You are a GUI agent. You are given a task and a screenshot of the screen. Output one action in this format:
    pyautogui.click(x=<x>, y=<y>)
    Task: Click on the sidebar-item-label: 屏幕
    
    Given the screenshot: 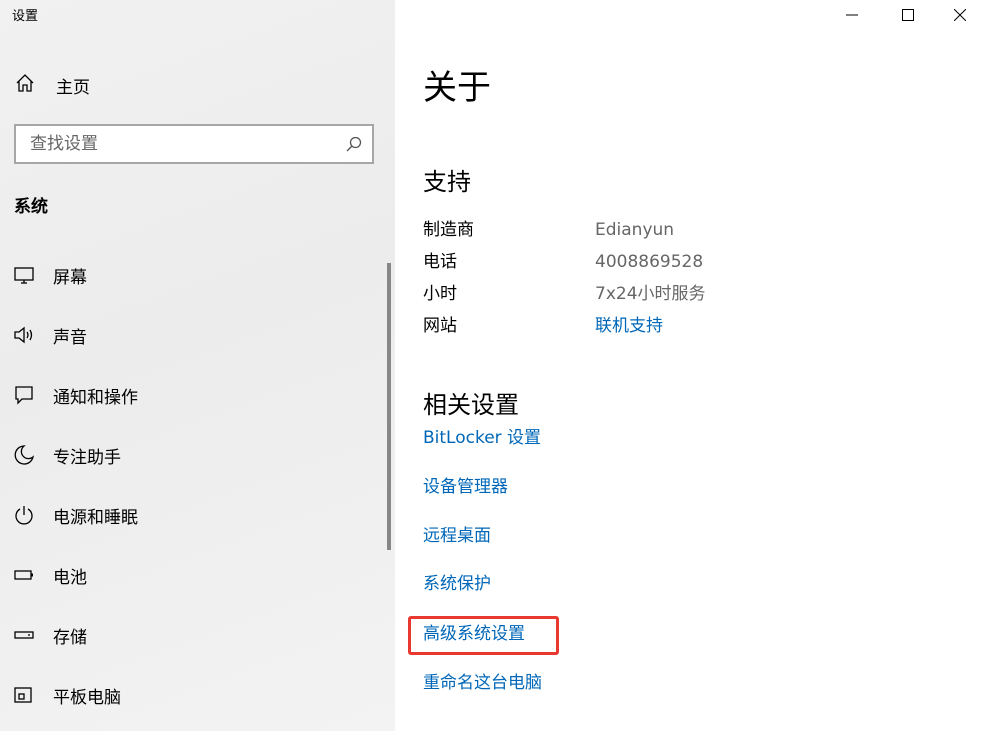 What is the action you would take?
    pyautogui.click(x=70, y=277)
    